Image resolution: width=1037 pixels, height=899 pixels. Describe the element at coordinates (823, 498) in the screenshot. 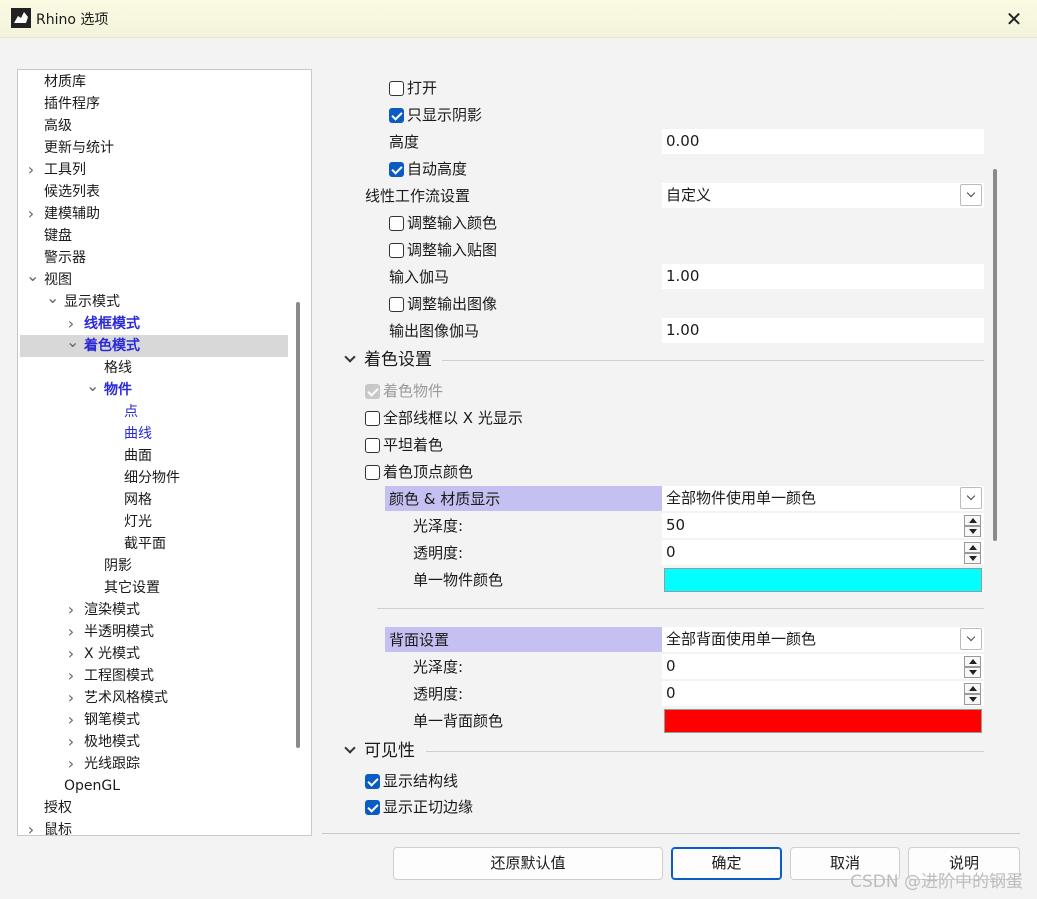

I see `color-material-select: 全部物件使用单一颜色` at that location.